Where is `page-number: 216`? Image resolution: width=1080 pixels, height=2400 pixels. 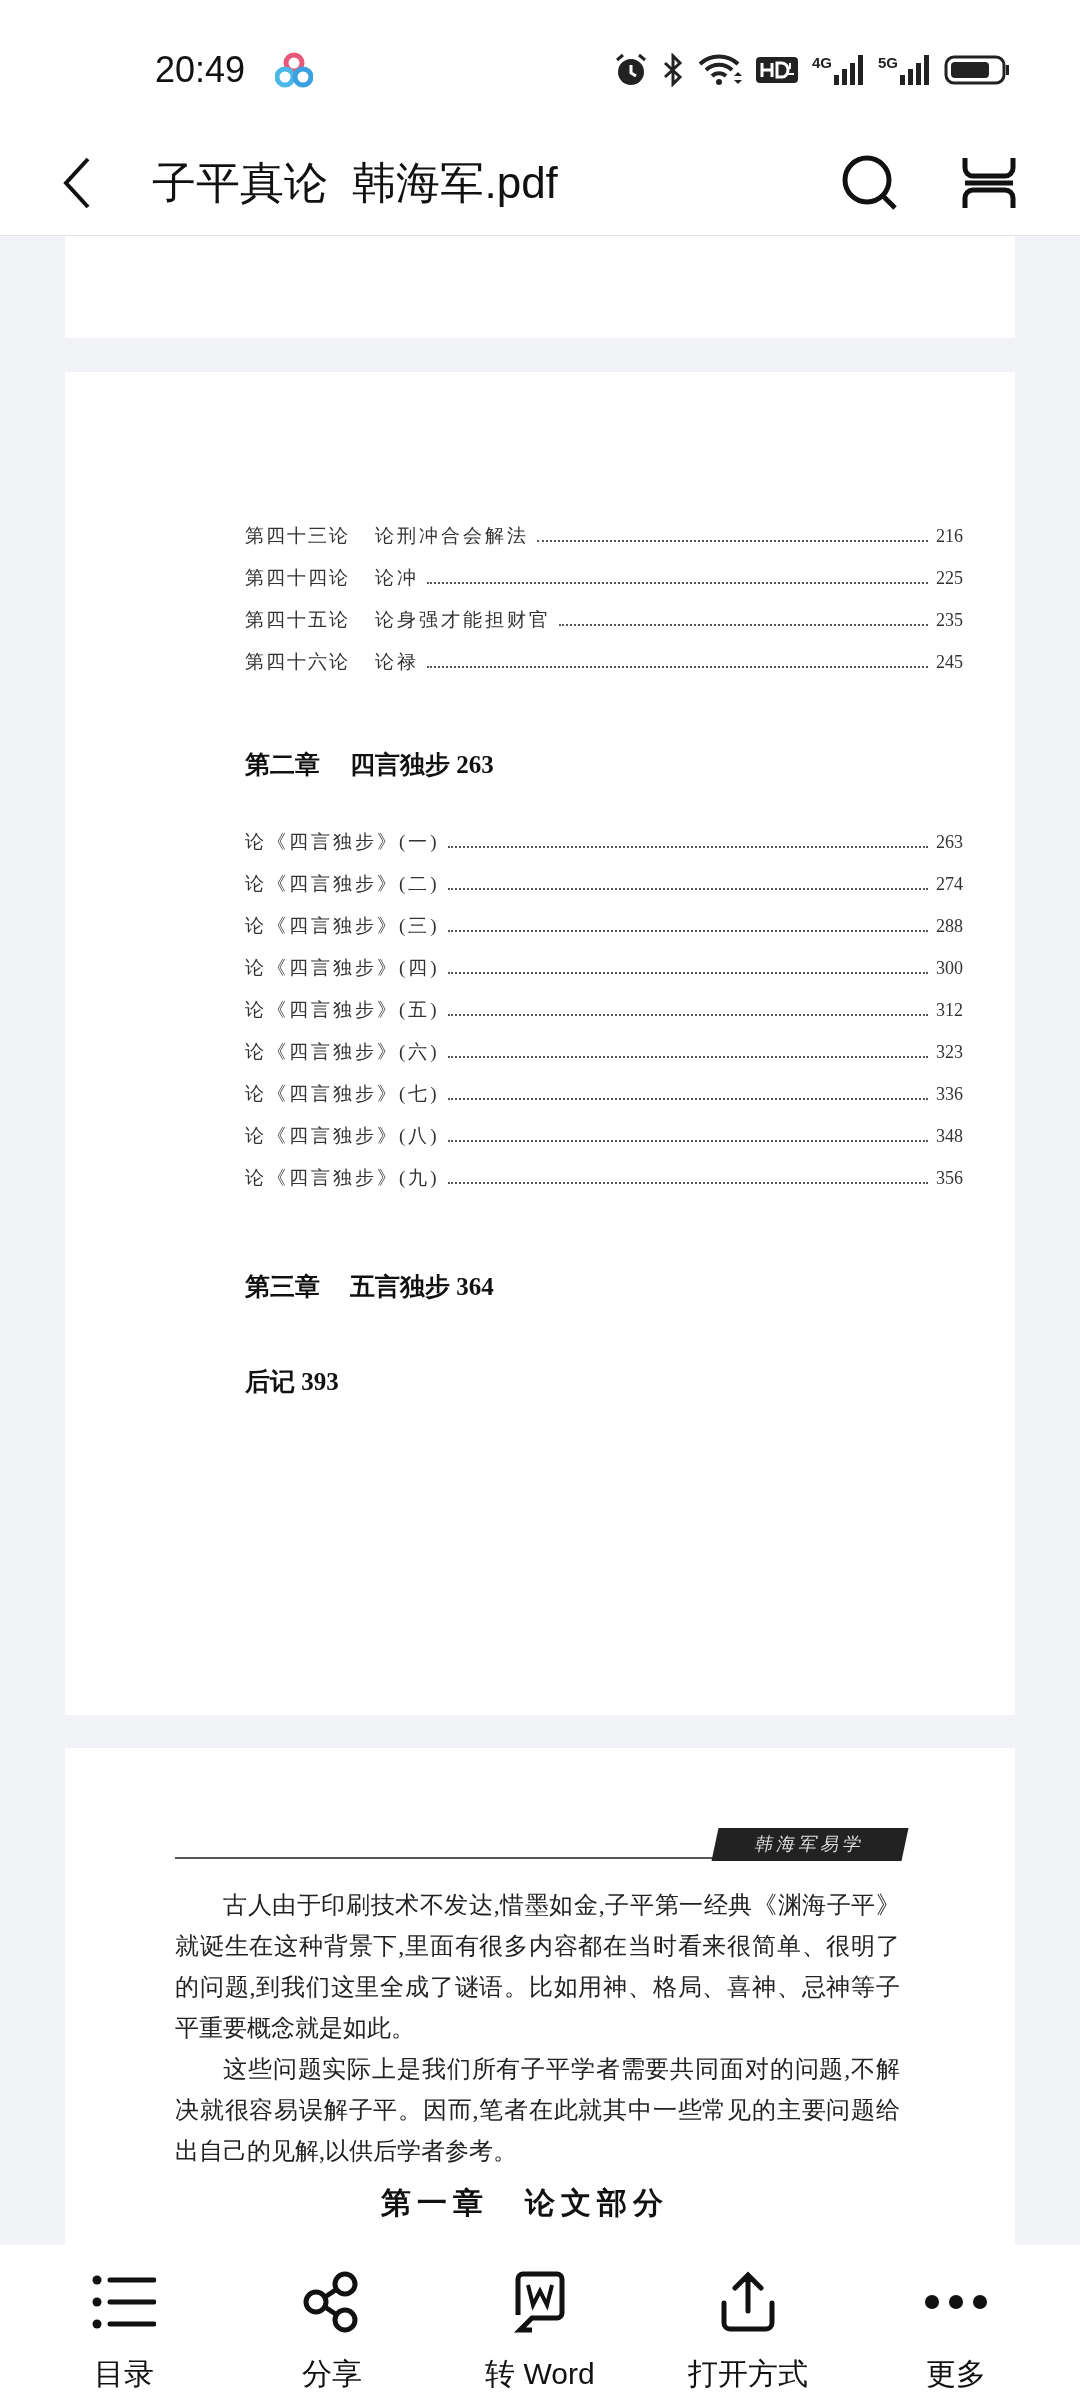 page-number: 216 is located at coordinates (949, 536).